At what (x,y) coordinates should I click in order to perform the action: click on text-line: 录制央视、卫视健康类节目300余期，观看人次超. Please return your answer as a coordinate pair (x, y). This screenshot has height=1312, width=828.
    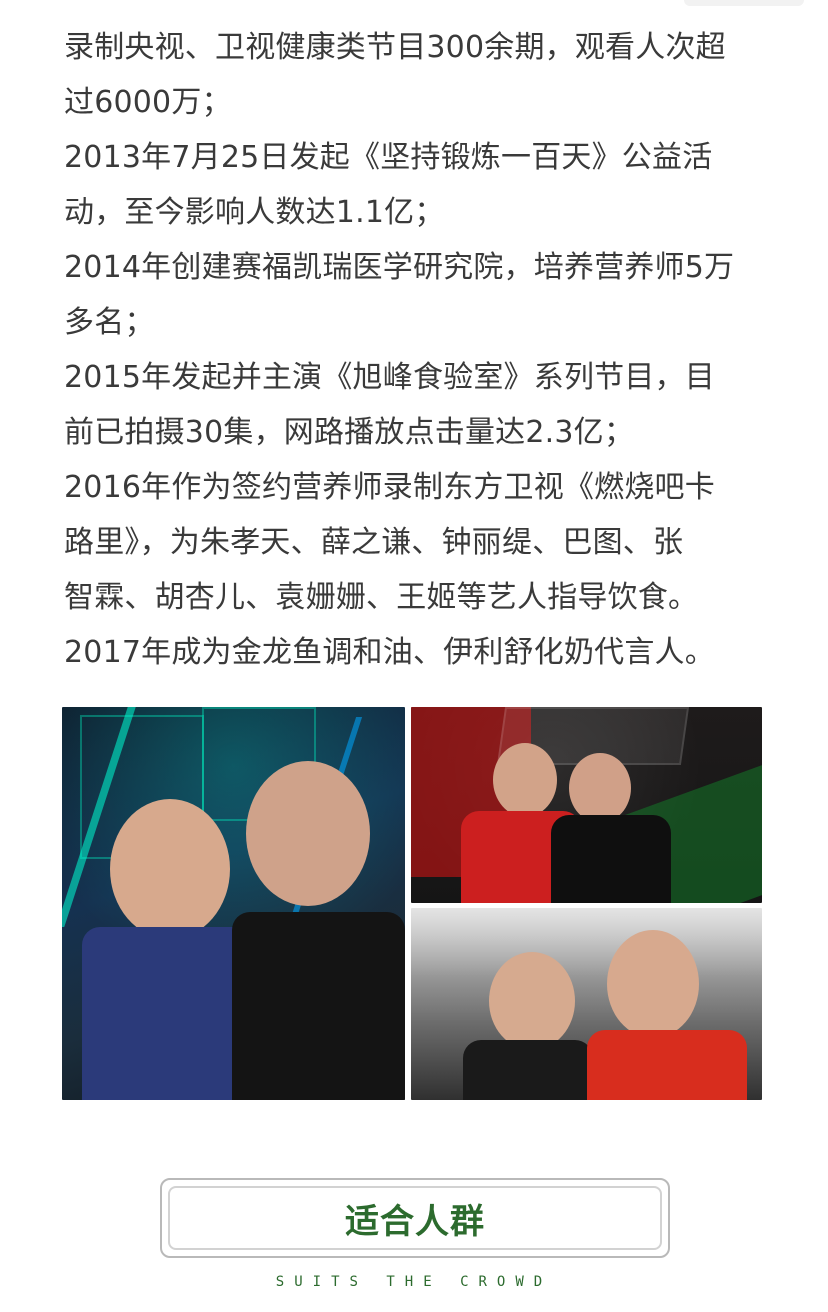
    Looking at the image, I should click on (395, 47).